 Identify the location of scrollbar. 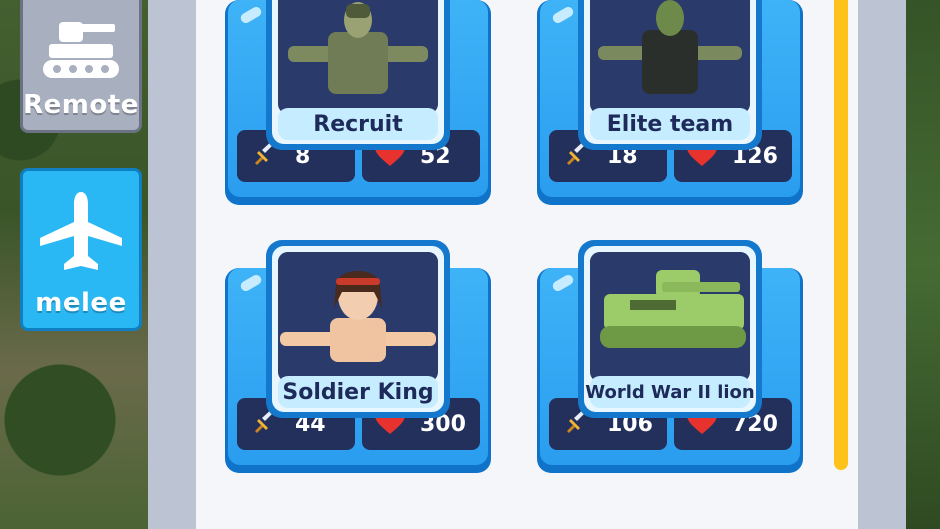
(840, 235).